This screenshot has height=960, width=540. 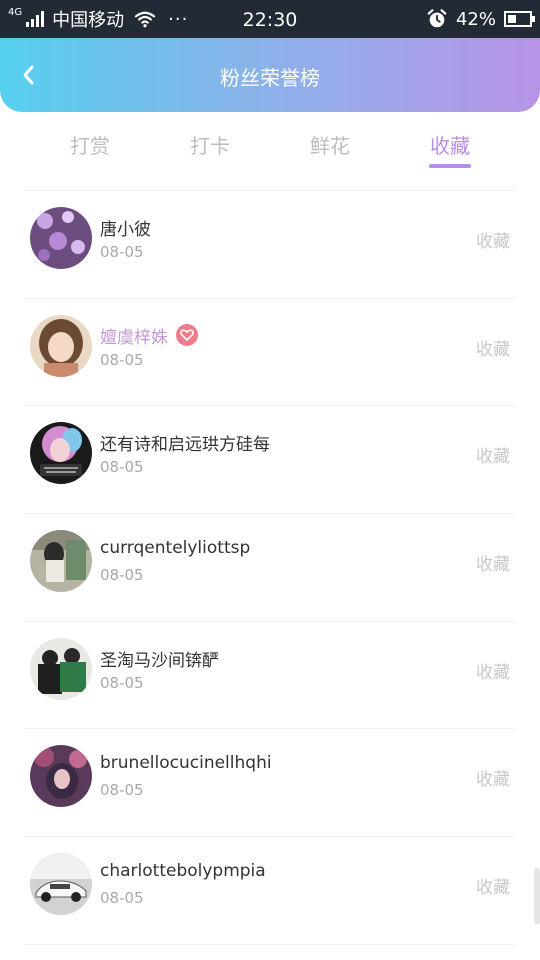 What do you see at coordinates (175, 548) in the screenshot?
I see `fan-name: currqentelyliottsp` at bounding box center [175, 548].